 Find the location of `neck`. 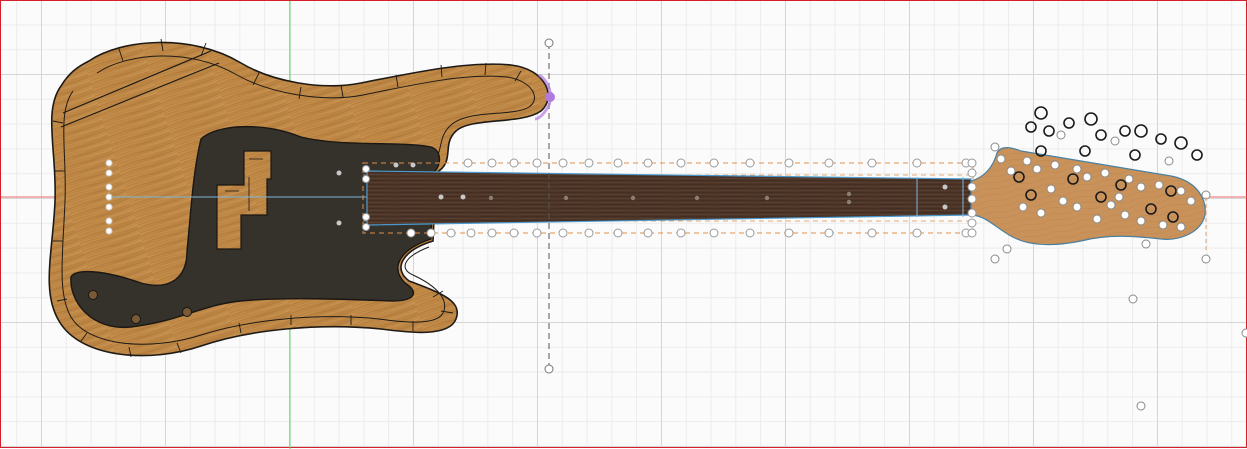

neck is located at coordinates (669, 198).